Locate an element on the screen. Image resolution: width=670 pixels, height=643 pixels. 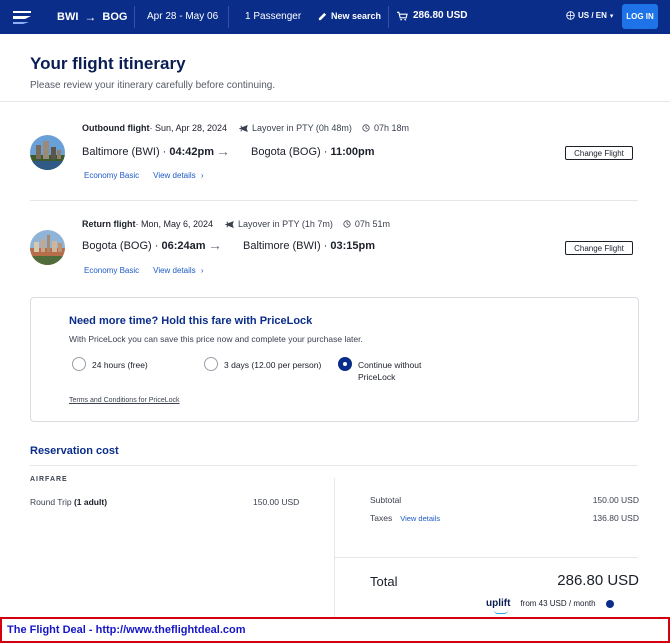
cart-total: 286.80 USD is located at coordinates (440, 15).